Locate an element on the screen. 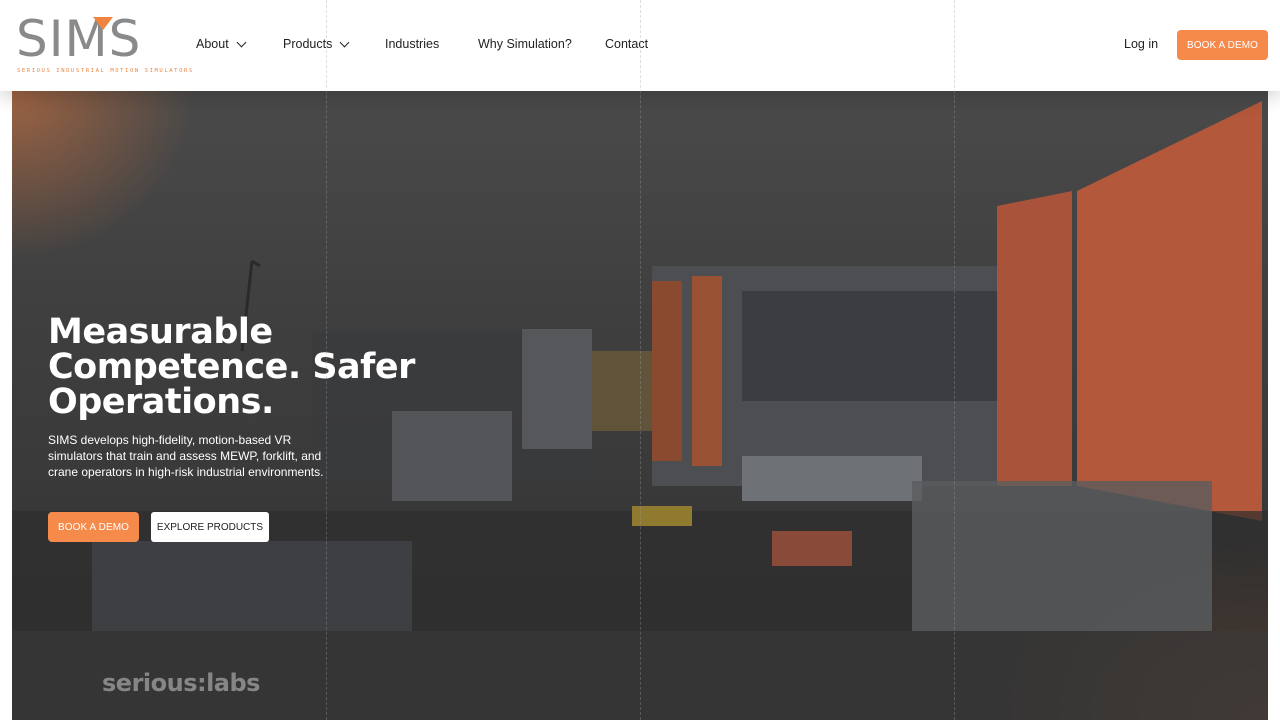 The width and height of the screenshot is (1280, 720). logo-wordmark: SIMS is located at coordinates (79, 39).